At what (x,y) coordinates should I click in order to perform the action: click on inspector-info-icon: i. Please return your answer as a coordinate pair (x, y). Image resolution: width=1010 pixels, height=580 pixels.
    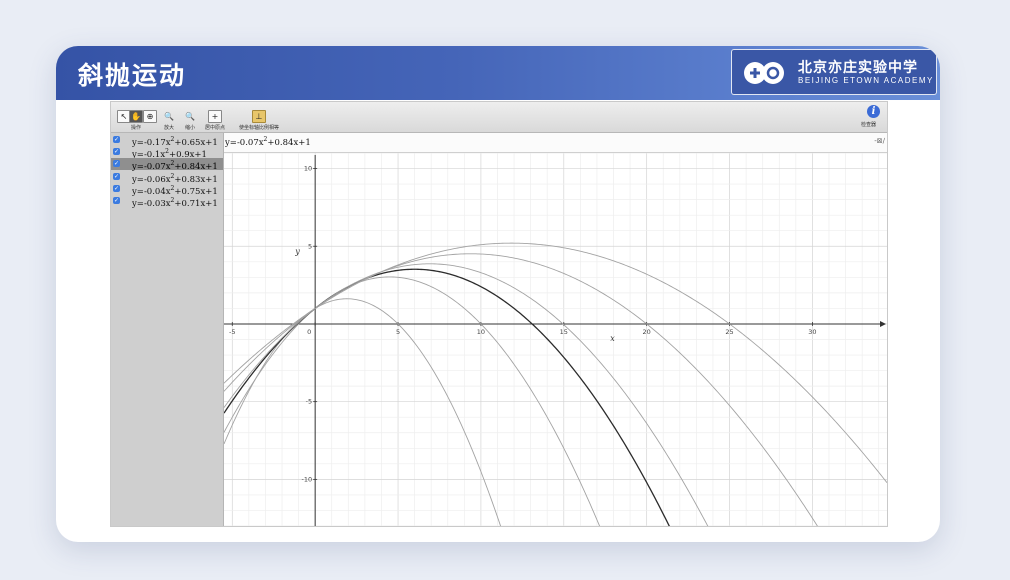
    Looking at the image, I should click on (873, 111).